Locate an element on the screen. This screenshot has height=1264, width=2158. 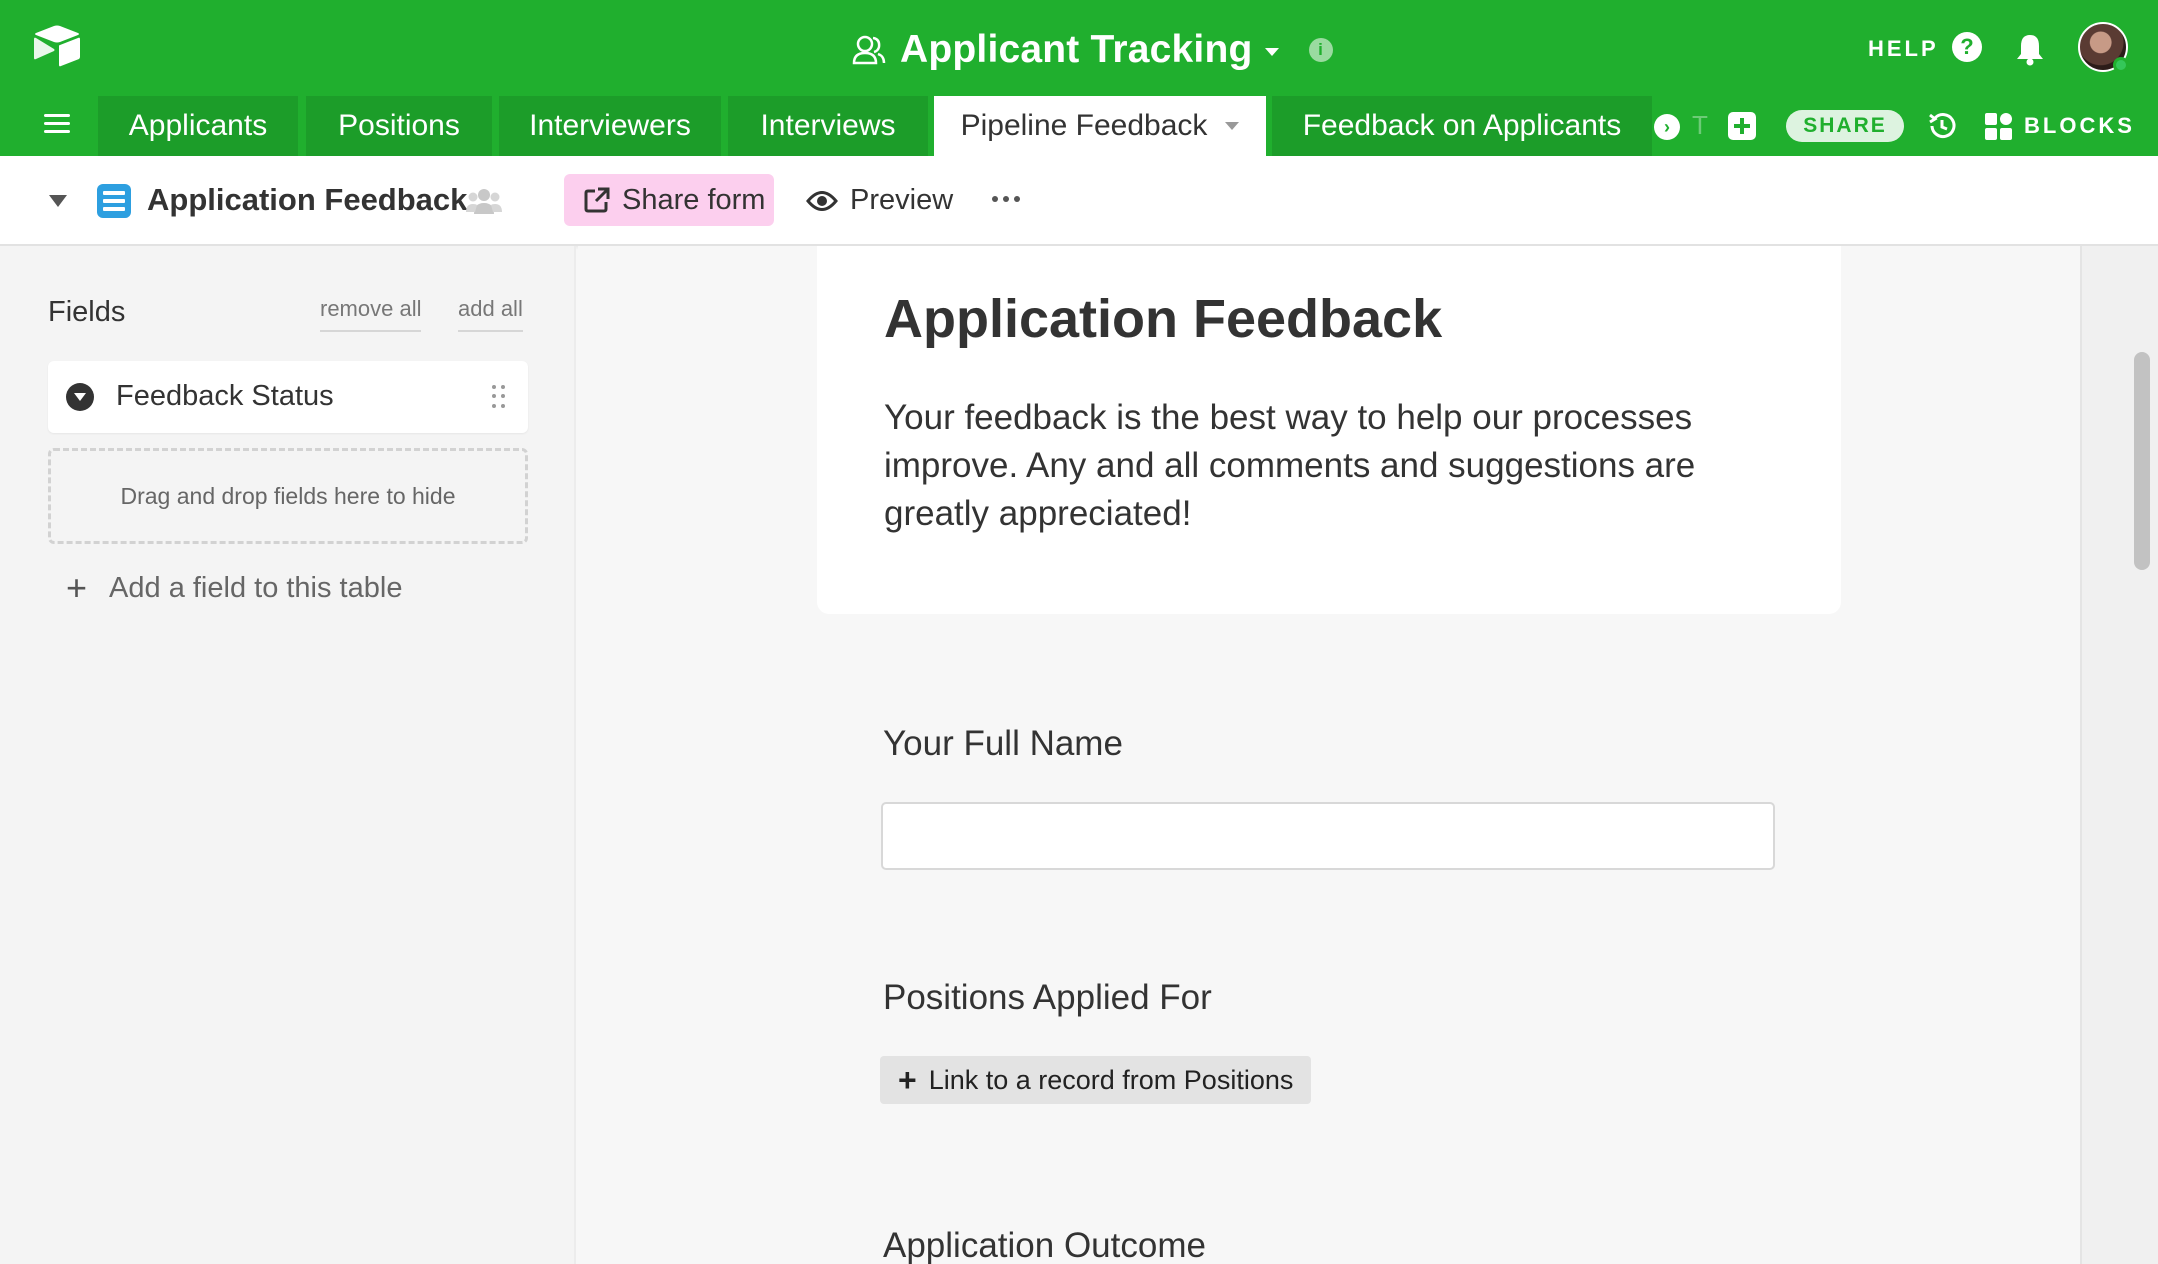
base-menu-caret-icon is located at coordinates (1271, 52).